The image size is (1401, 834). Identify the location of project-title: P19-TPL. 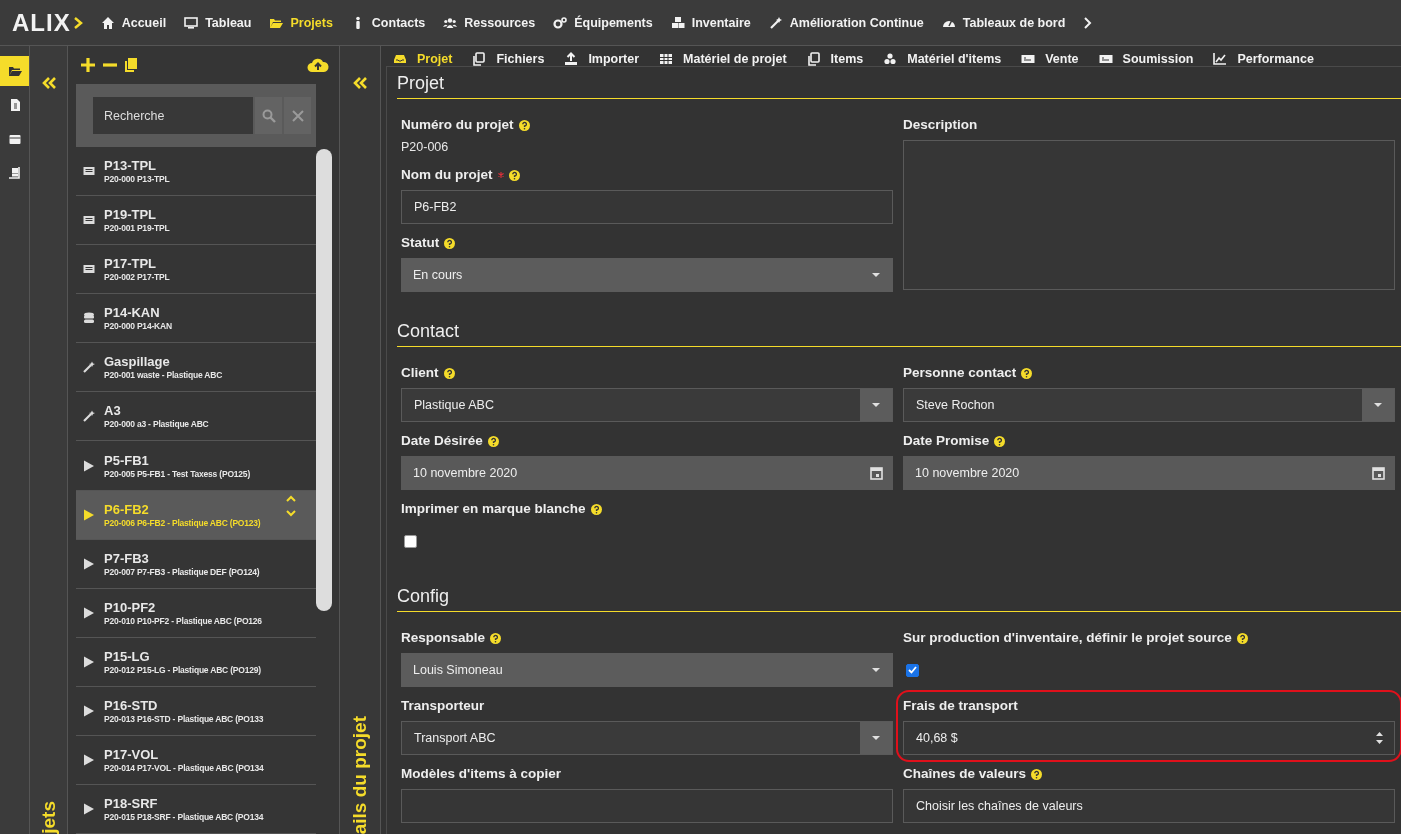
(130, 215).